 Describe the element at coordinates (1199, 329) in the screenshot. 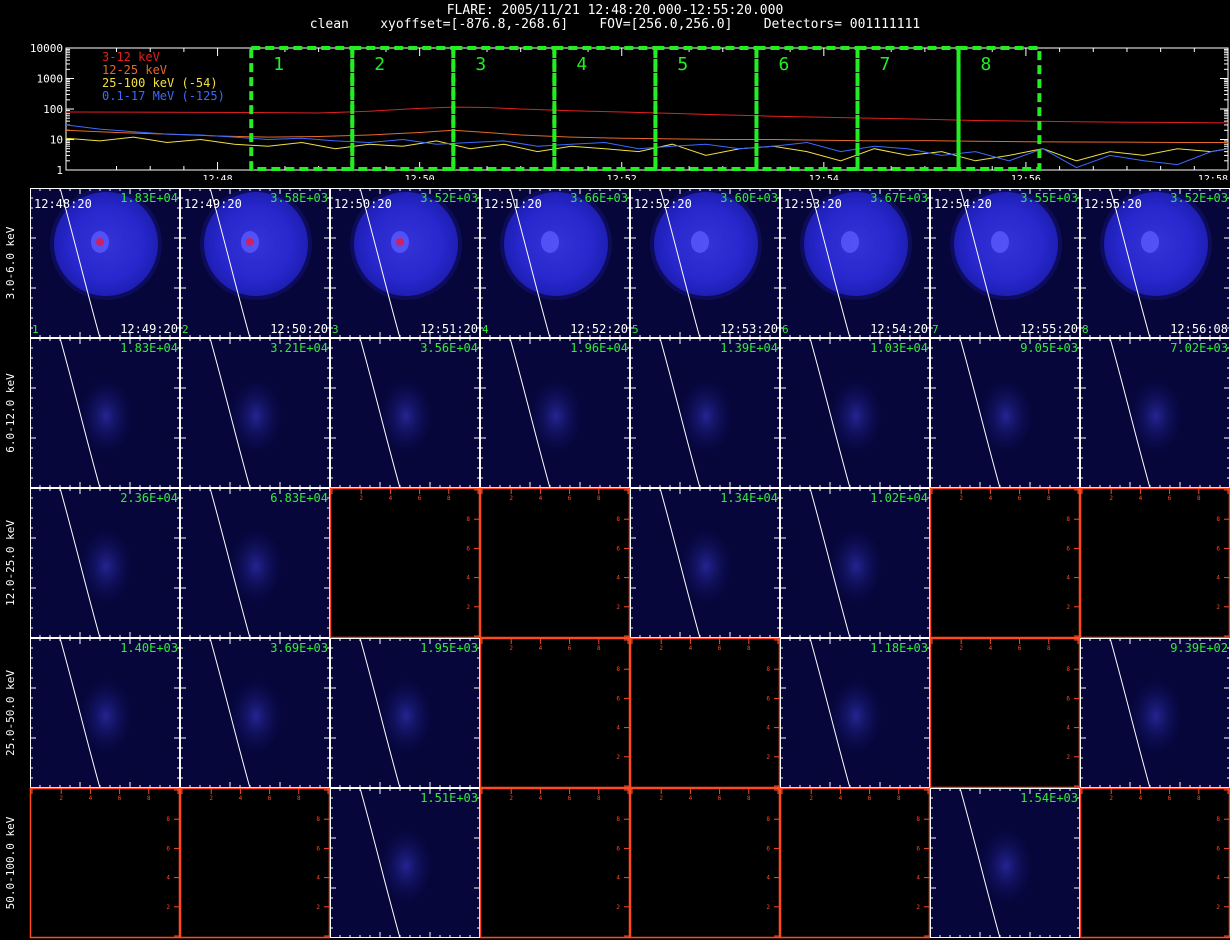

I see `end-time-label: 12:56:08` at that location.